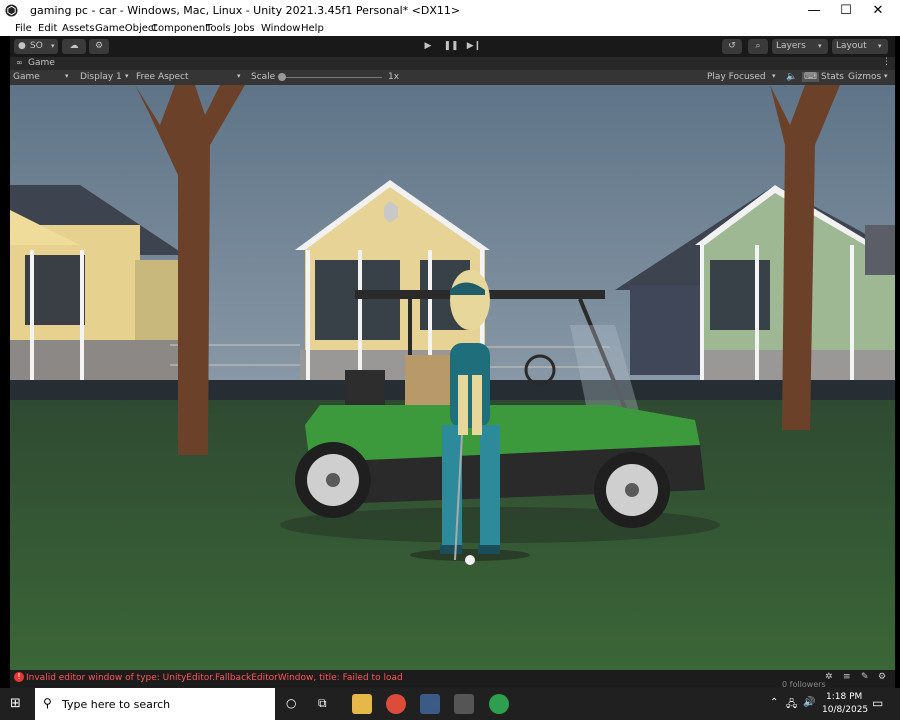  Describe the element at coordinates (291, 703) in the screenshot. I see `cortana-icon: ○` at that location.